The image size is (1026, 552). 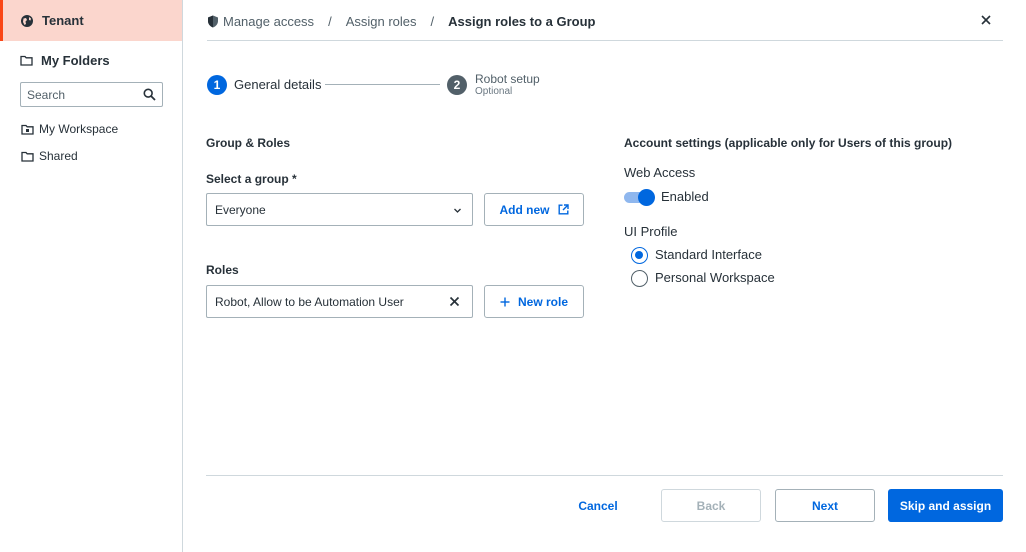 What do you see at coordinates (711, 505) in the screenshot?
I see `back-button: Back` at bounding box center [711, 505].